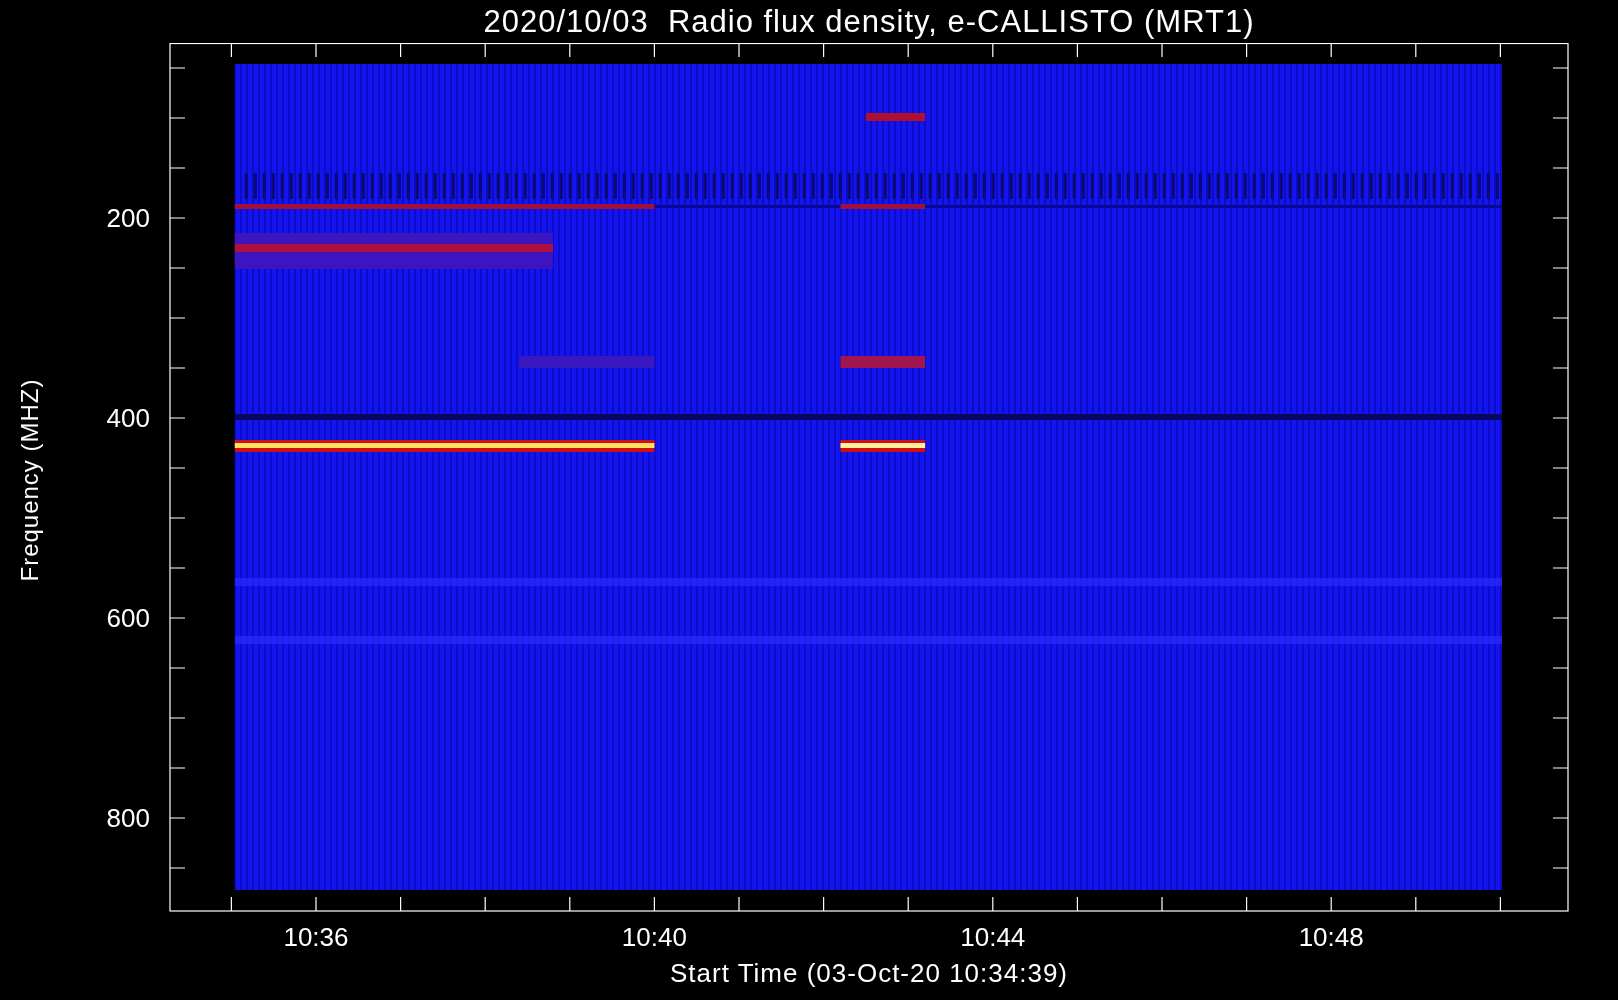 This screenshot has width=1618, height=1000. What do you see at coordinates (868, 973) in the screenshot?
I see `x-axis-label: Start Time (03-Oct-20 10:34:39)` at bounding box center [868, 973].